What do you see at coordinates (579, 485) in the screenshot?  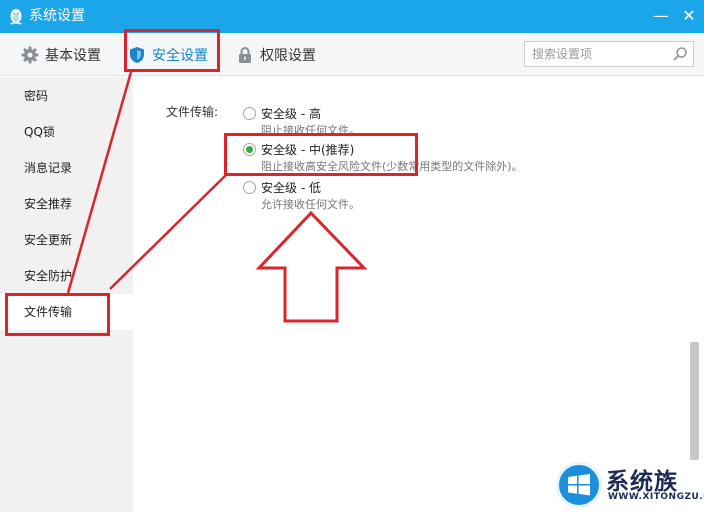 I see `windows-logo-icon` at bounding box center [579, 485].